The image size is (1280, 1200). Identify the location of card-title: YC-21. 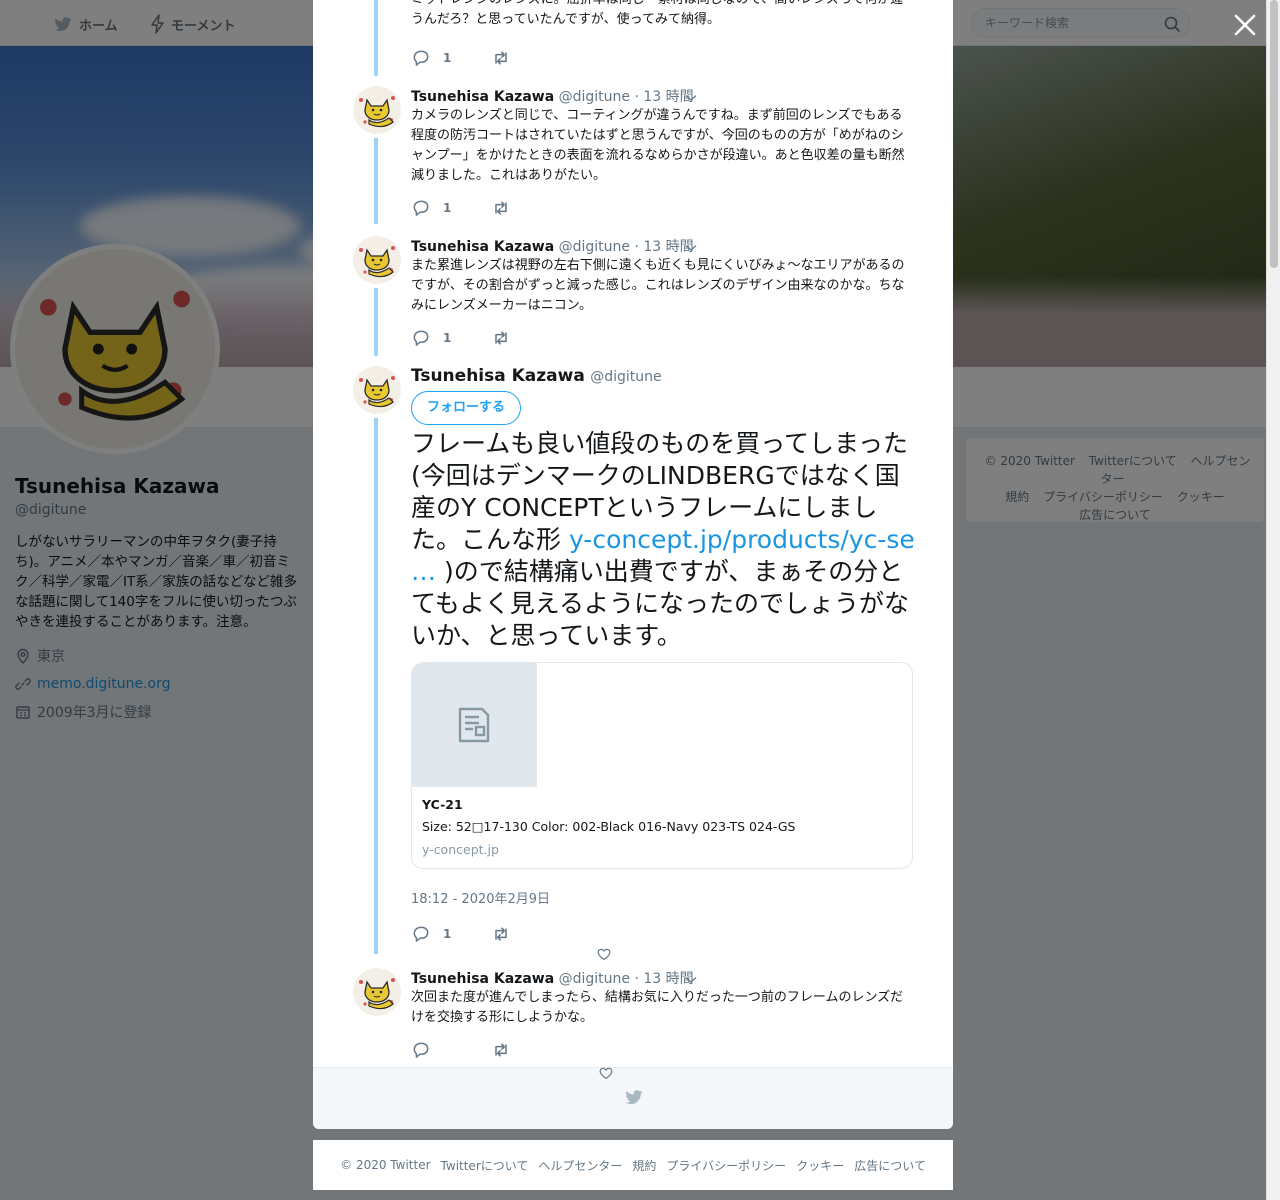
(442, 804).